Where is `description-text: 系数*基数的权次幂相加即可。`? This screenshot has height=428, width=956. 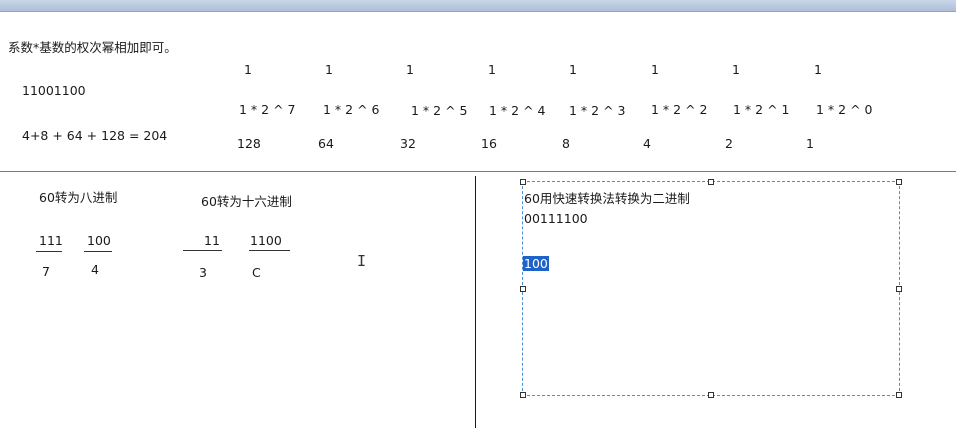
description-text: 系数*基数的权次幂相加即可。 is located at coordinates (92, 47).